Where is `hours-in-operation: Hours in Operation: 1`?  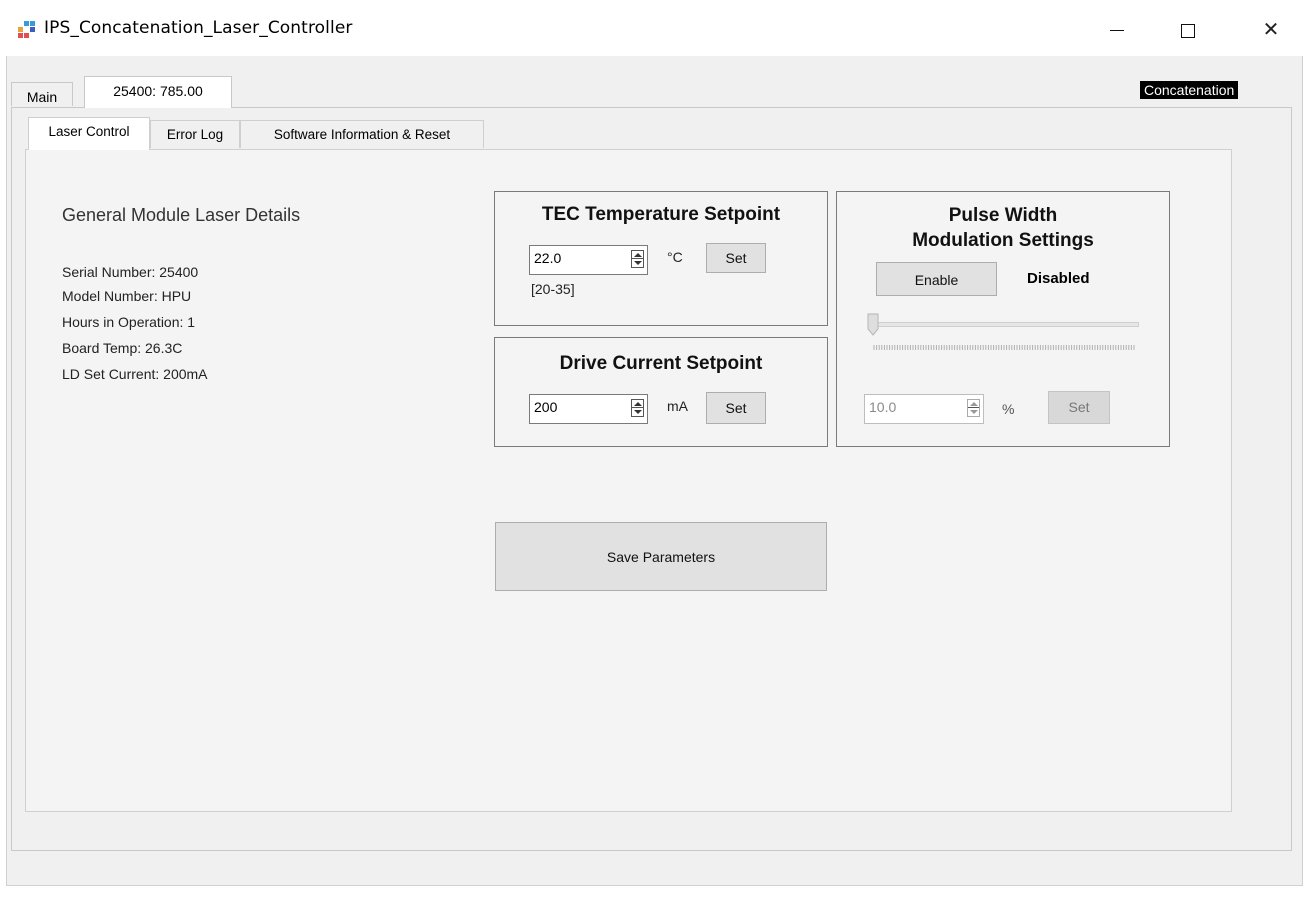 hours-in-operation: Hours in Operation: 1 is located at coordinates (129, 322).